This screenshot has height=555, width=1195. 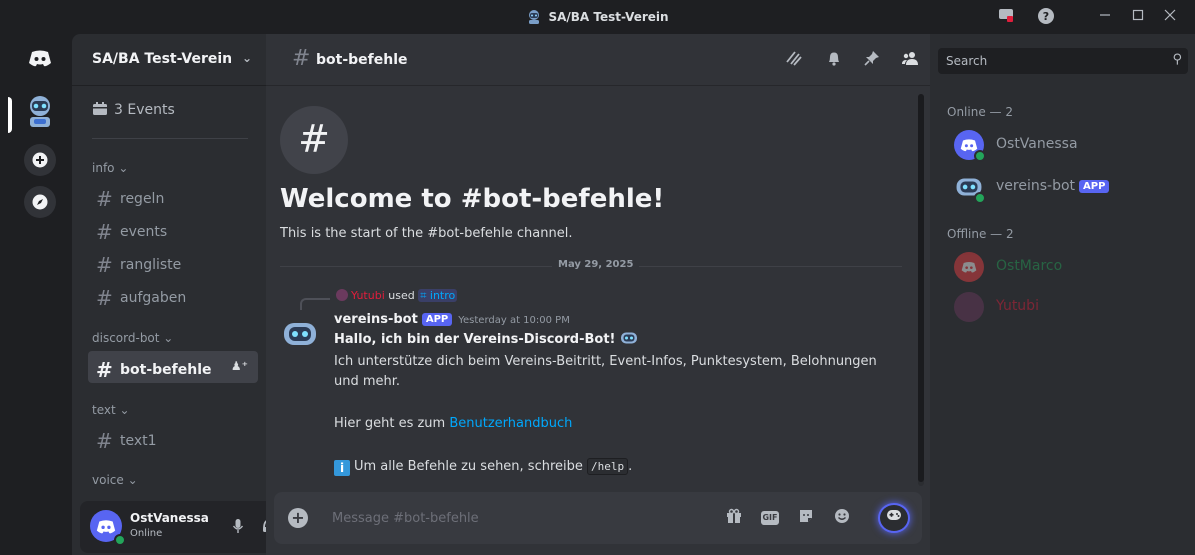 I want to click on message-avatar, so click(x=300, y=334).